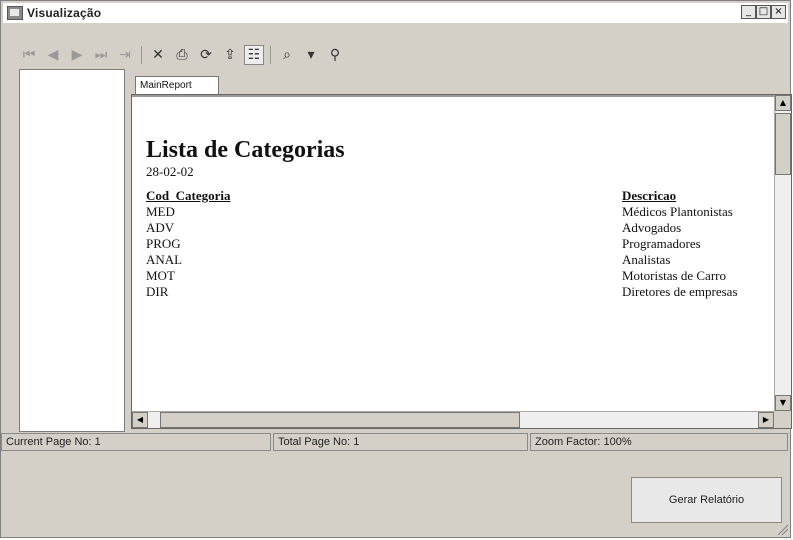 The image size is (793, 540). What do you see at coordinates (340, 420) in the screenshot?
I see `horizontal-scroll-thumb` at bounding box center [340, 420].